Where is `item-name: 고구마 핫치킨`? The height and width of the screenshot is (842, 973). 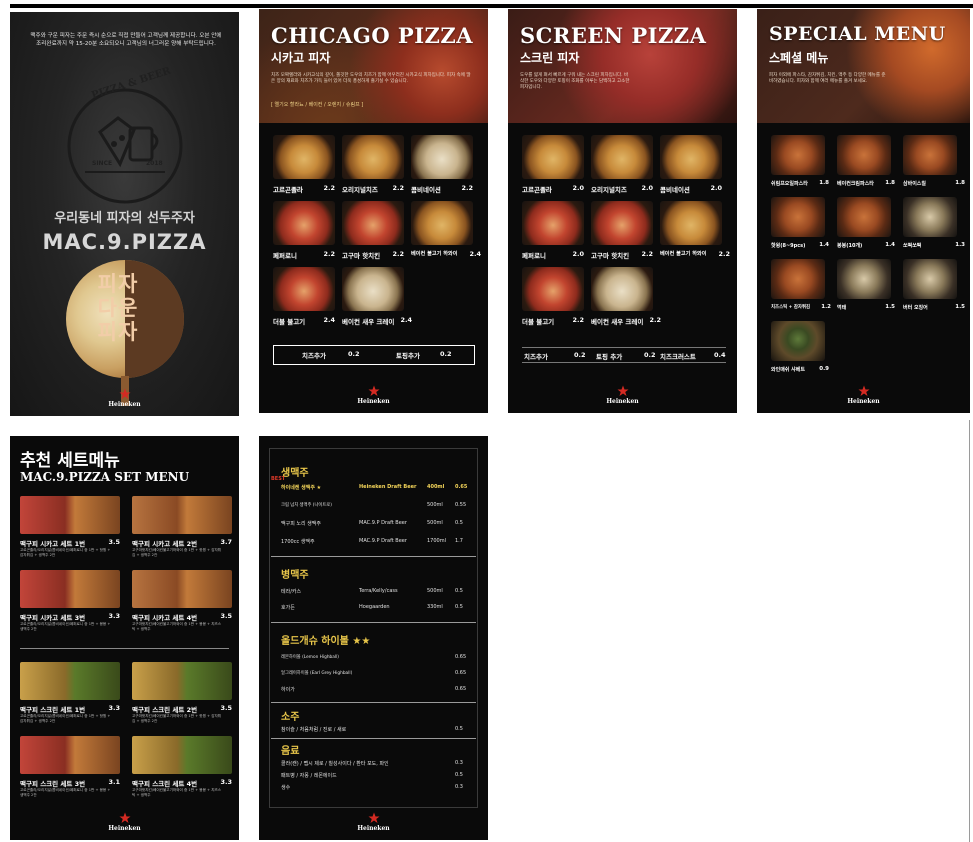 item-name: 고구마 핫치킨 is located at coordinates (610, 256).